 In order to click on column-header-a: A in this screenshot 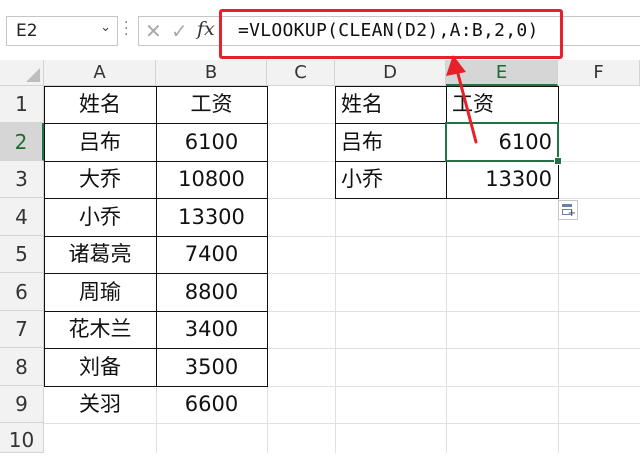, I will do `click(100, 73)`.